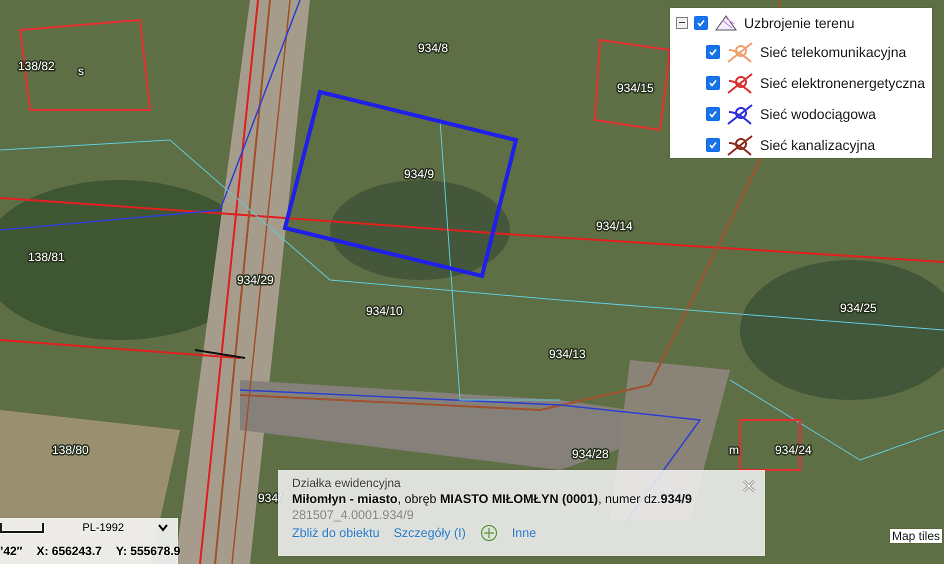 The height and width of the screenshot is (564, 944). I want to click on popup-link: Szczegóły (I), so click(430, 533).